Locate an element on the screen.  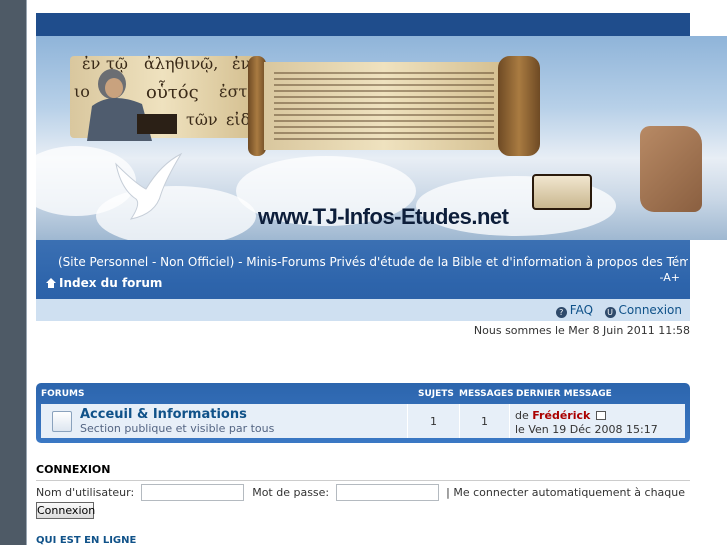
current-date: Nous sommes le Mer 8 Juin 2011 11:58 is located at coordinates (581, 330).